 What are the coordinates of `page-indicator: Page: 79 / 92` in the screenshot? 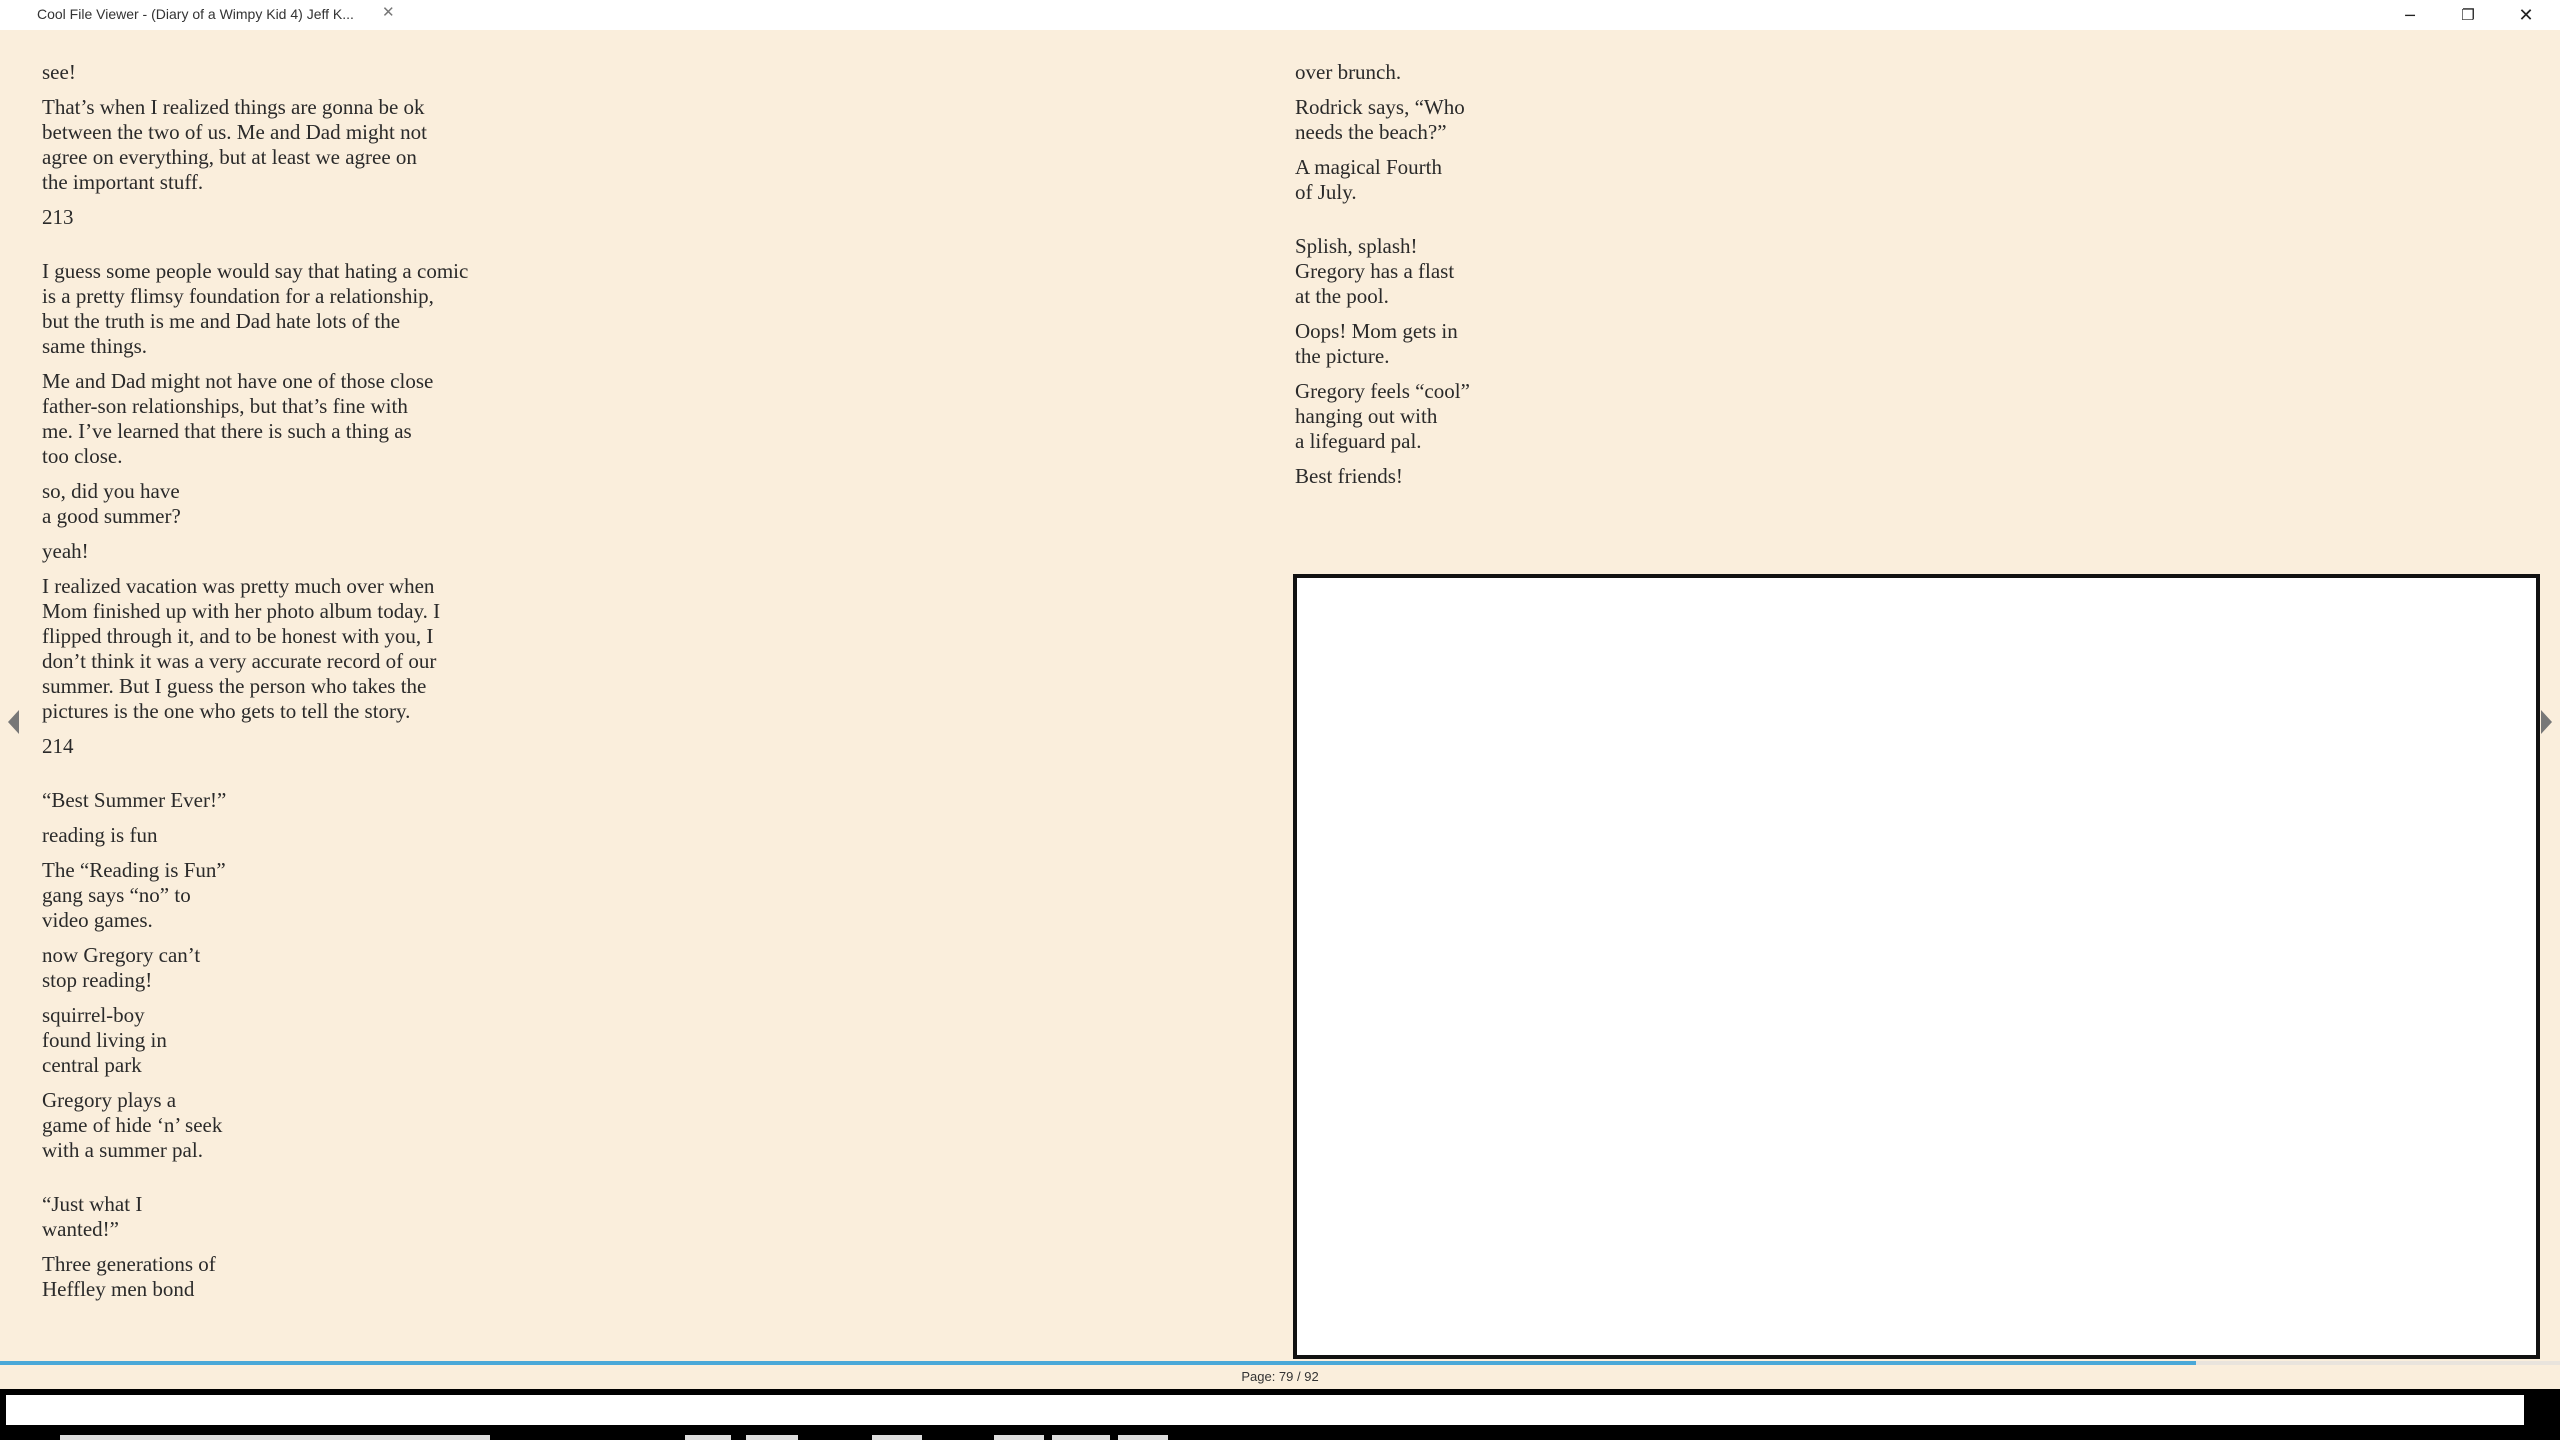 It's located at (1280, 1376).